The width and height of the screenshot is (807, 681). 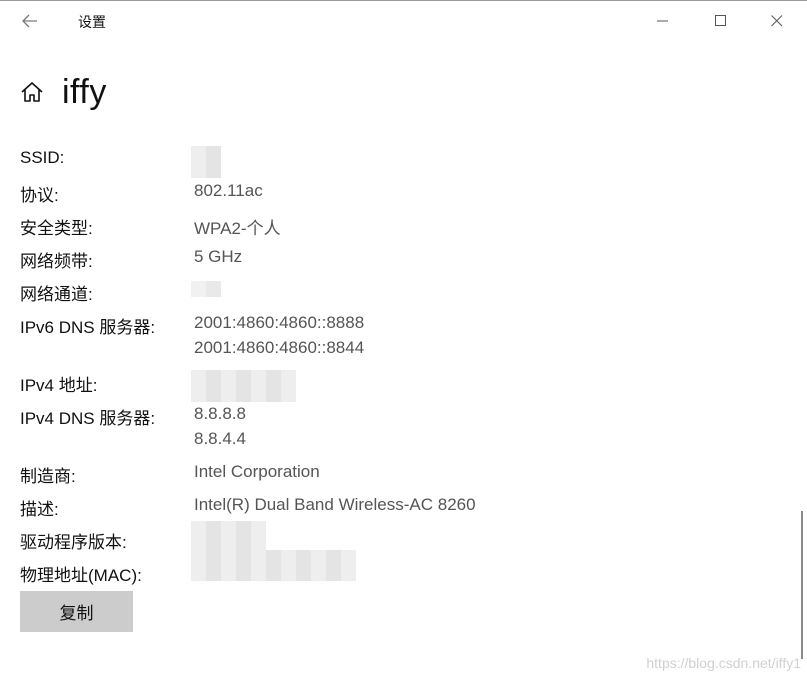 What do you see at coordinates (257, 471) in the screenshot?
I see `manufacturer-value: Intel Corporation` at bounding box center [257, 471].